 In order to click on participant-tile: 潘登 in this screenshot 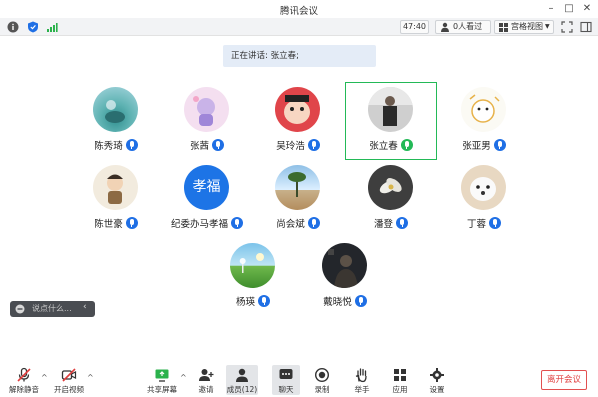, I will do `click(391, 200)`.